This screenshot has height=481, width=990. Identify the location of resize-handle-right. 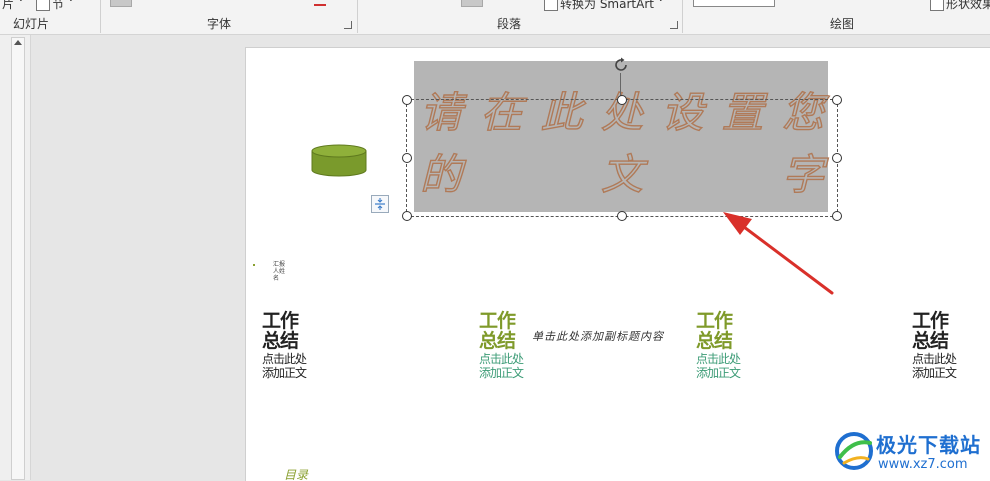
(837, 158).